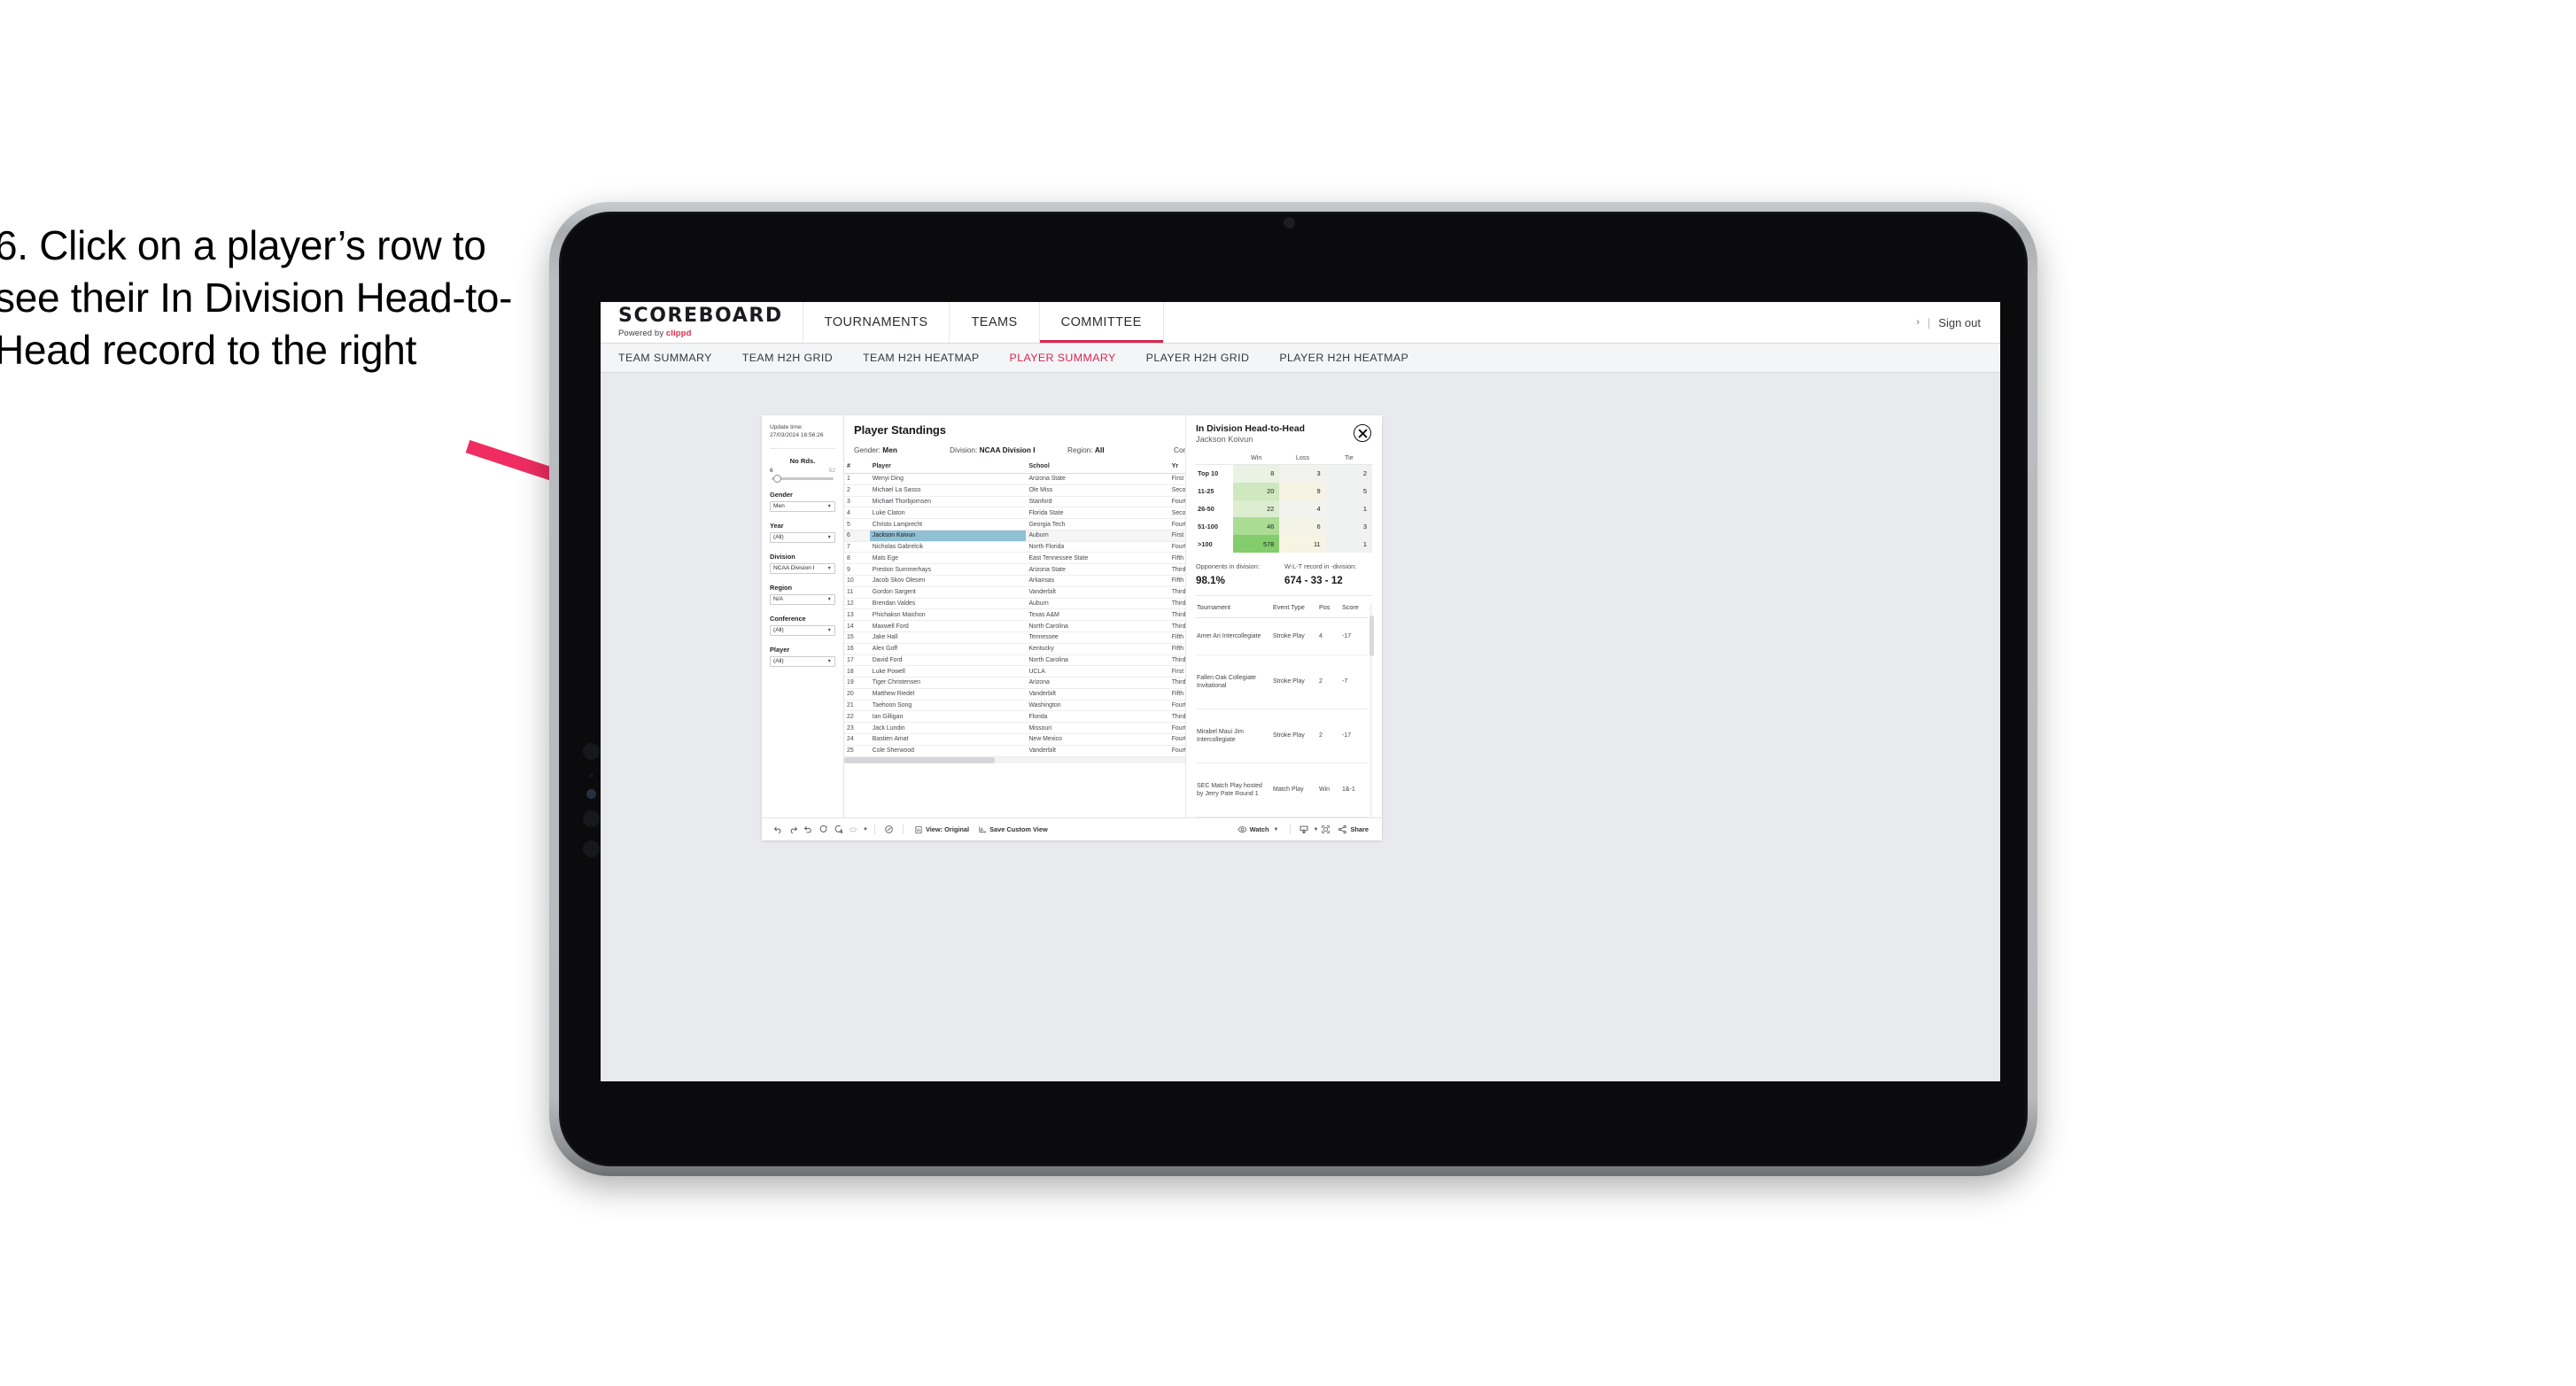 This screenshot has height=1386, width=2576. Describe the element at coordinates (919, 760) in the screenshot. I see `horizontal-scroll-thumb` at that location.